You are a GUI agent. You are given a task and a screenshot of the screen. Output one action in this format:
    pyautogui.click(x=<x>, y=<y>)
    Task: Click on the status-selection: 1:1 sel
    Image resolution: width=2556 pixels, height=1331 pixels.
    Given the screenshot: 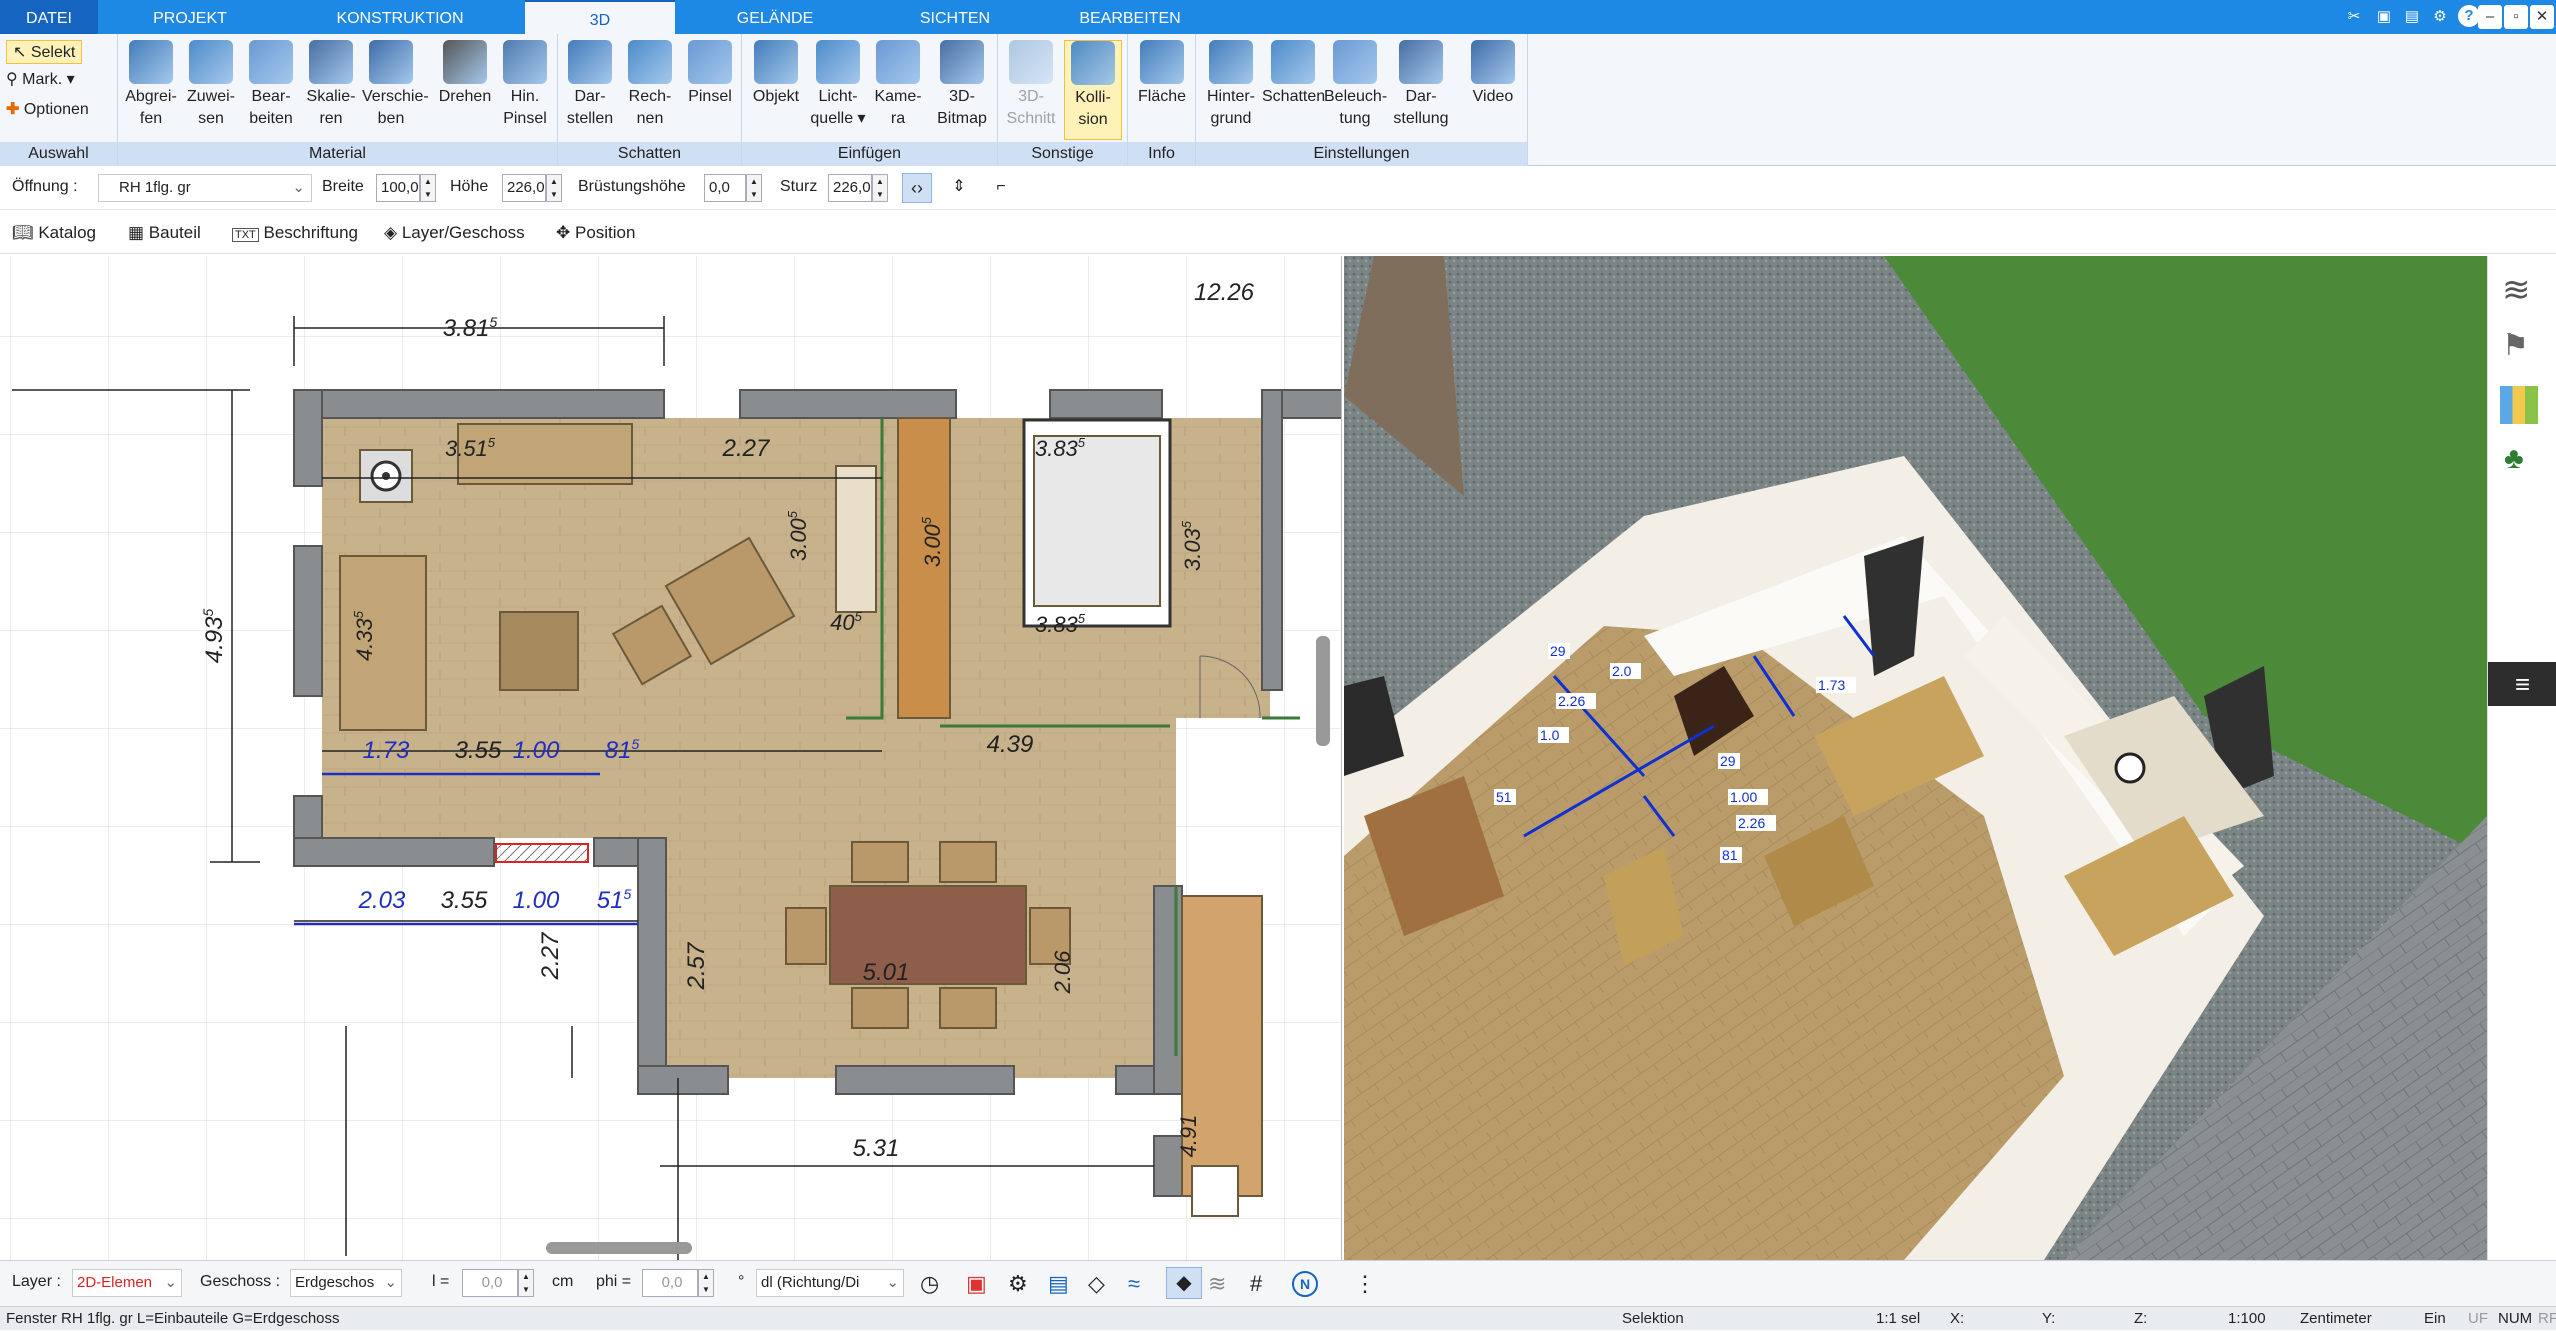 What is the action you would take?
    pyautogui.click(x=1898, y=1318)
    